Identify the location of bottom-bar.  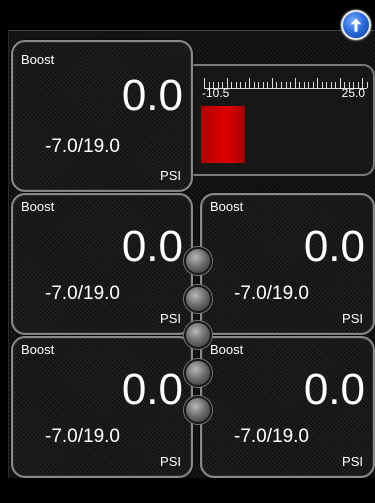
(187, 490).